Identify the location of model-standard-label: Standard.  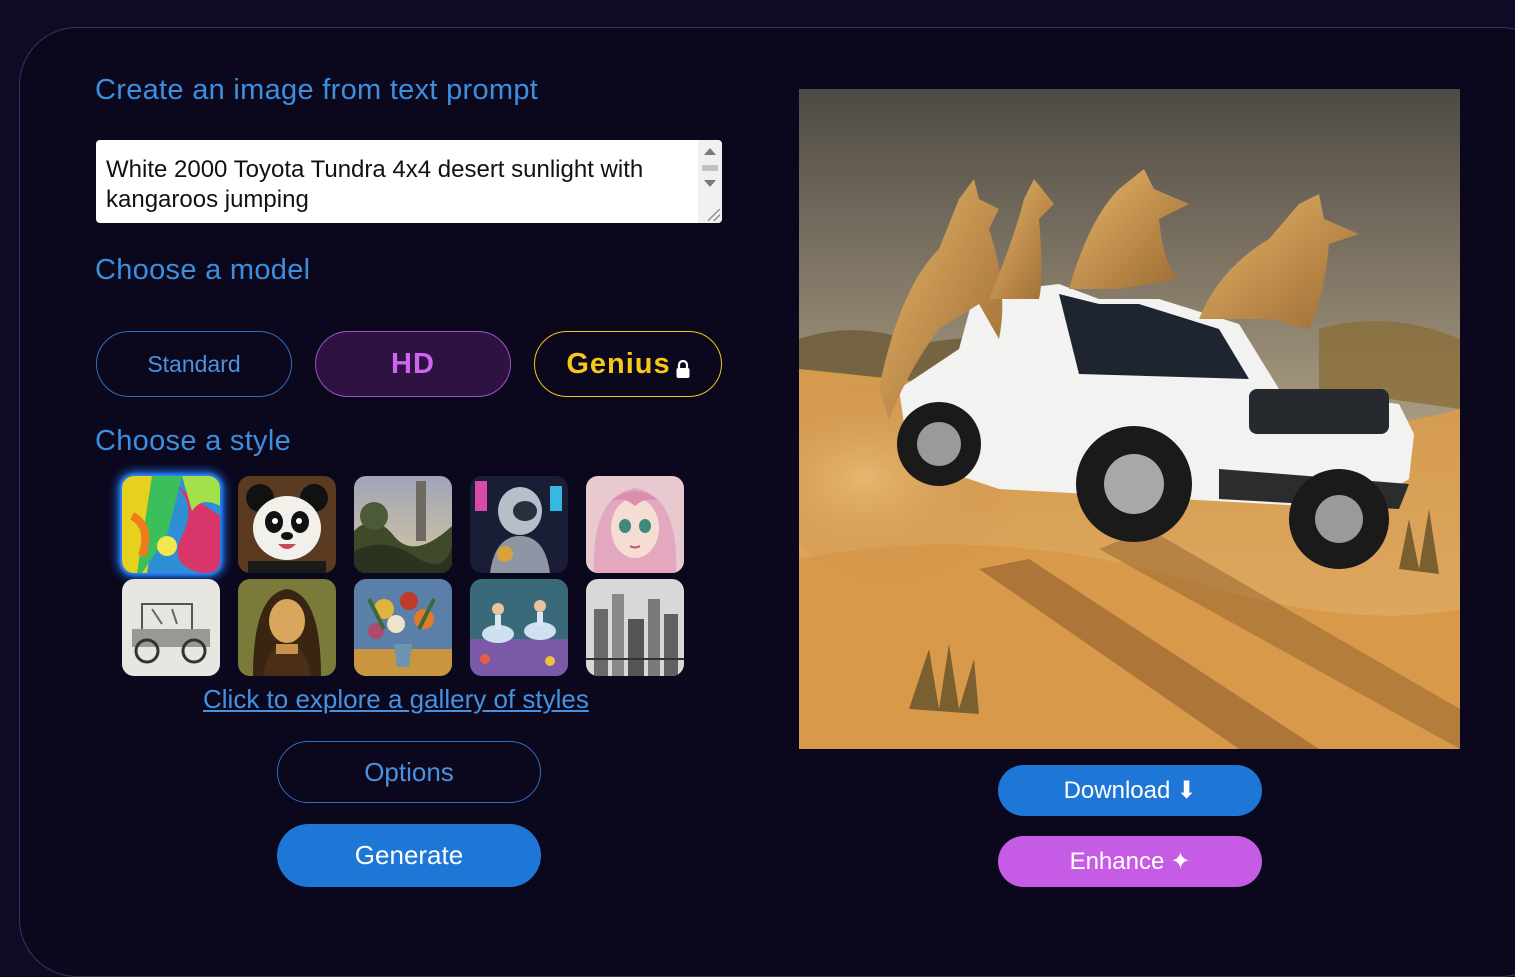
(194, 363).